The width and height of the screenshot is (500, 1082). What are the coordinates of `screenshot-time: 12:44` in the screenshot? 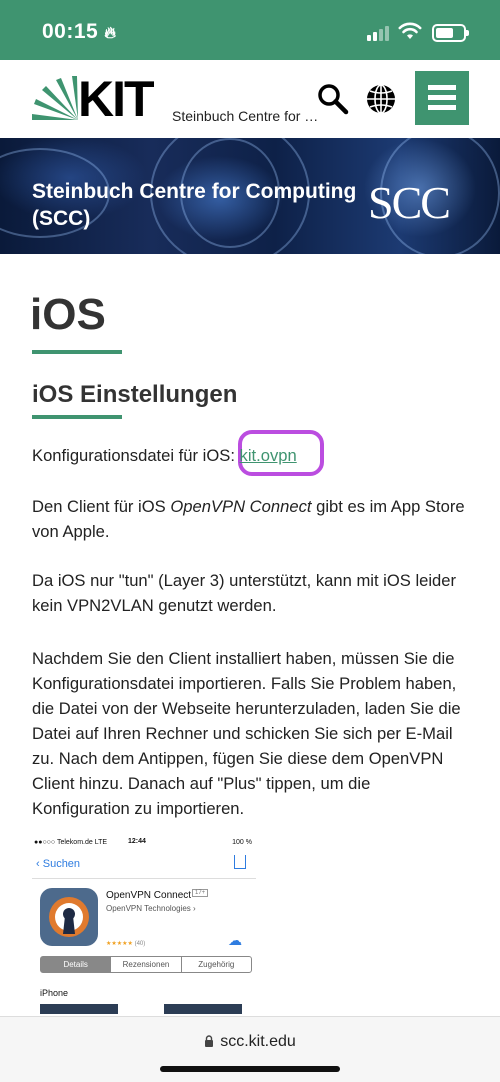 It's located at (137, 841).